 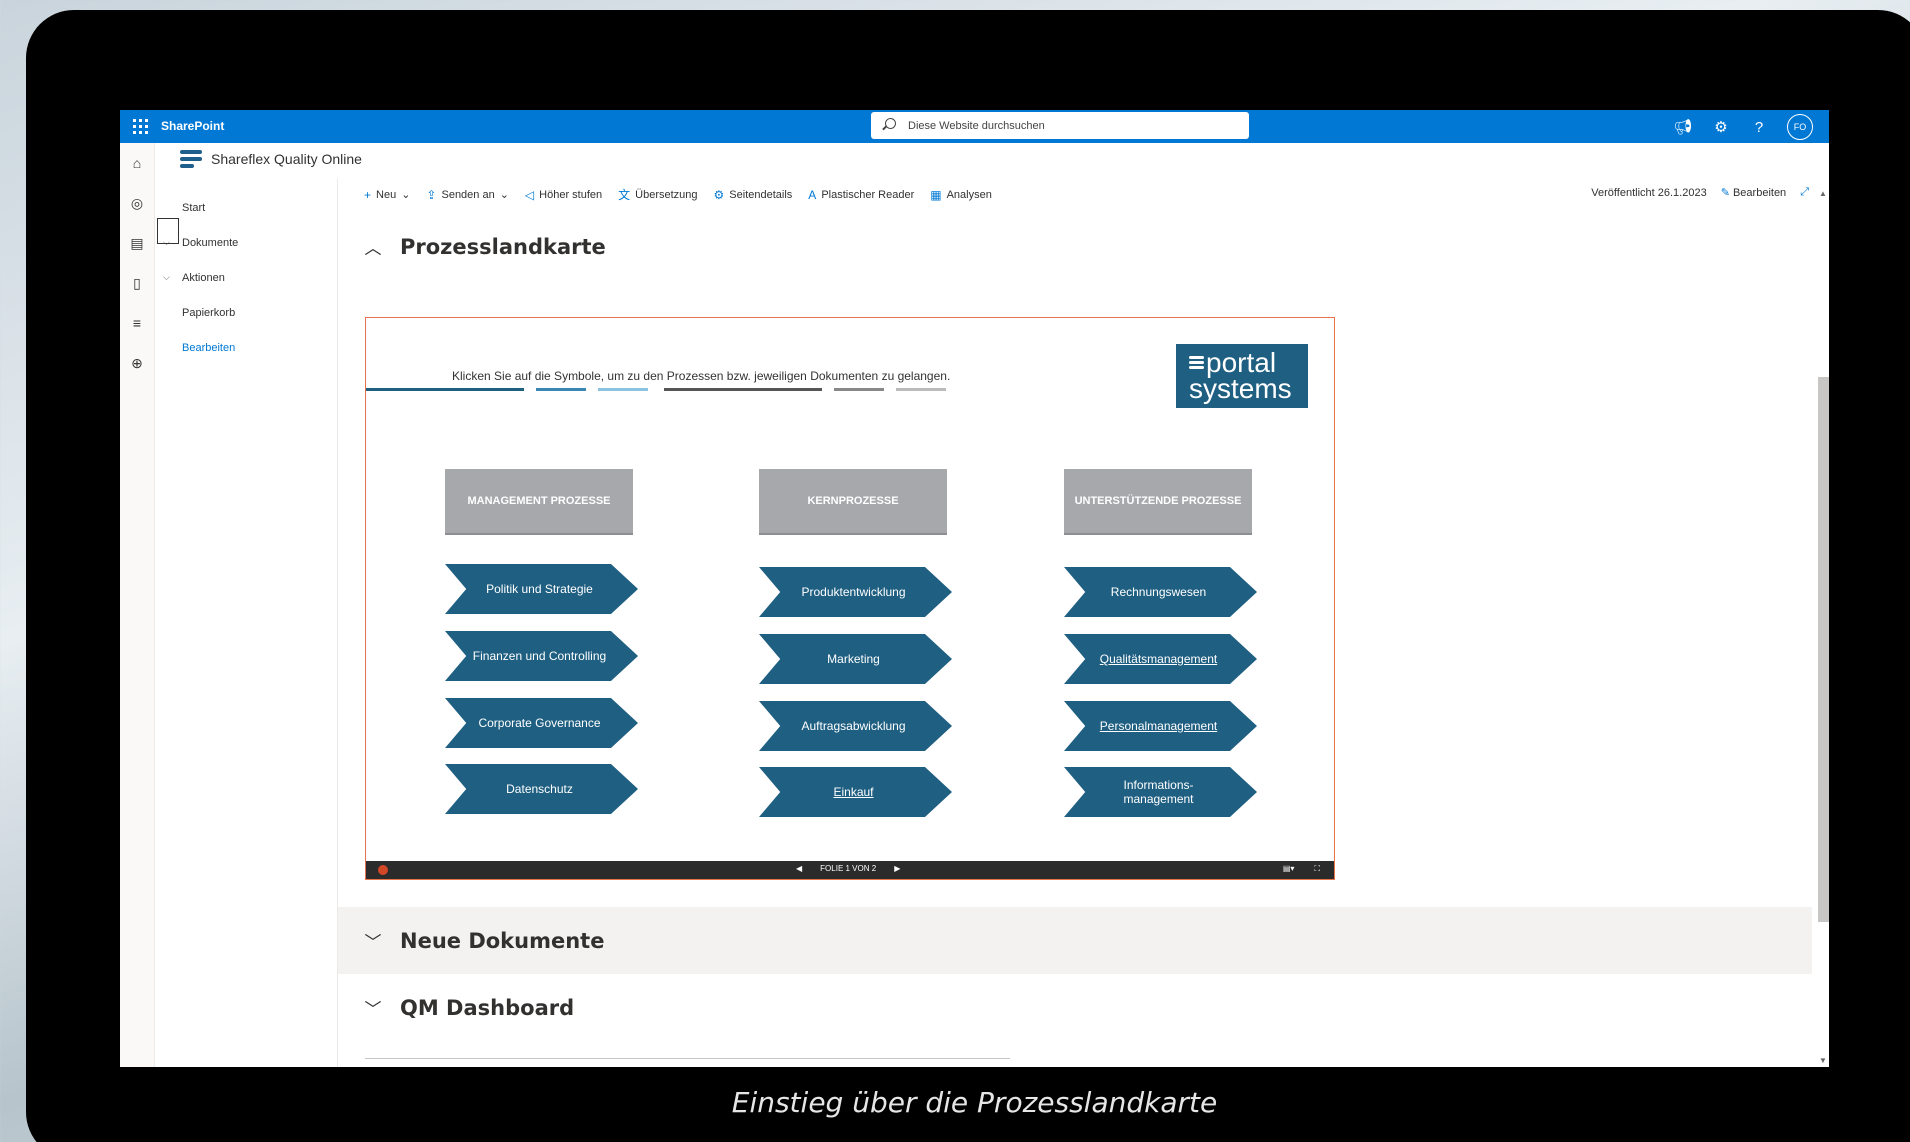 What do you see at coordinates (969, 194) in the screenshot?
I see `analytics-label: Analysen` at bounding box center [969, 194].